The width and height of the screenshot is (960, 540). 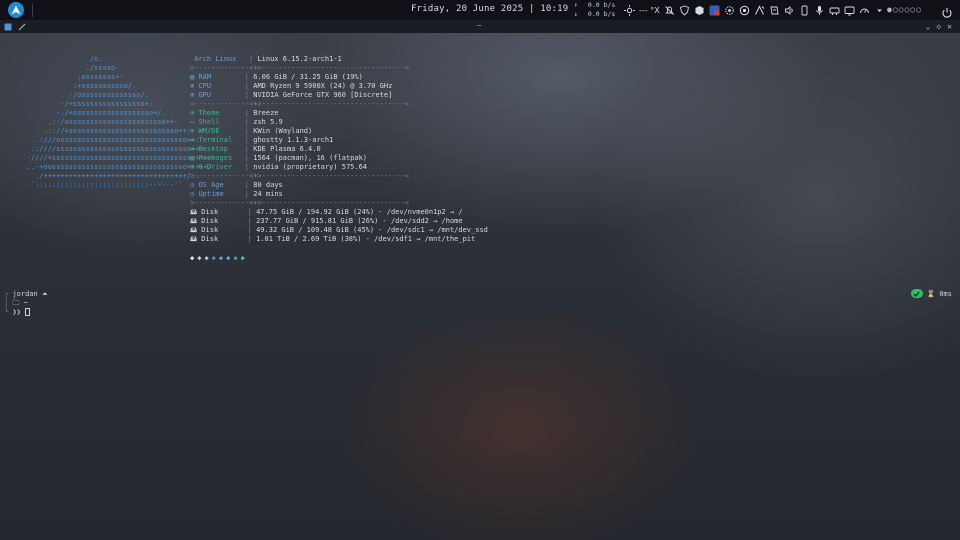 What do you see at coordinates (209, 122) in the screenshot?
I see `fetch-label: Shell` at bounding box center [209, 122].